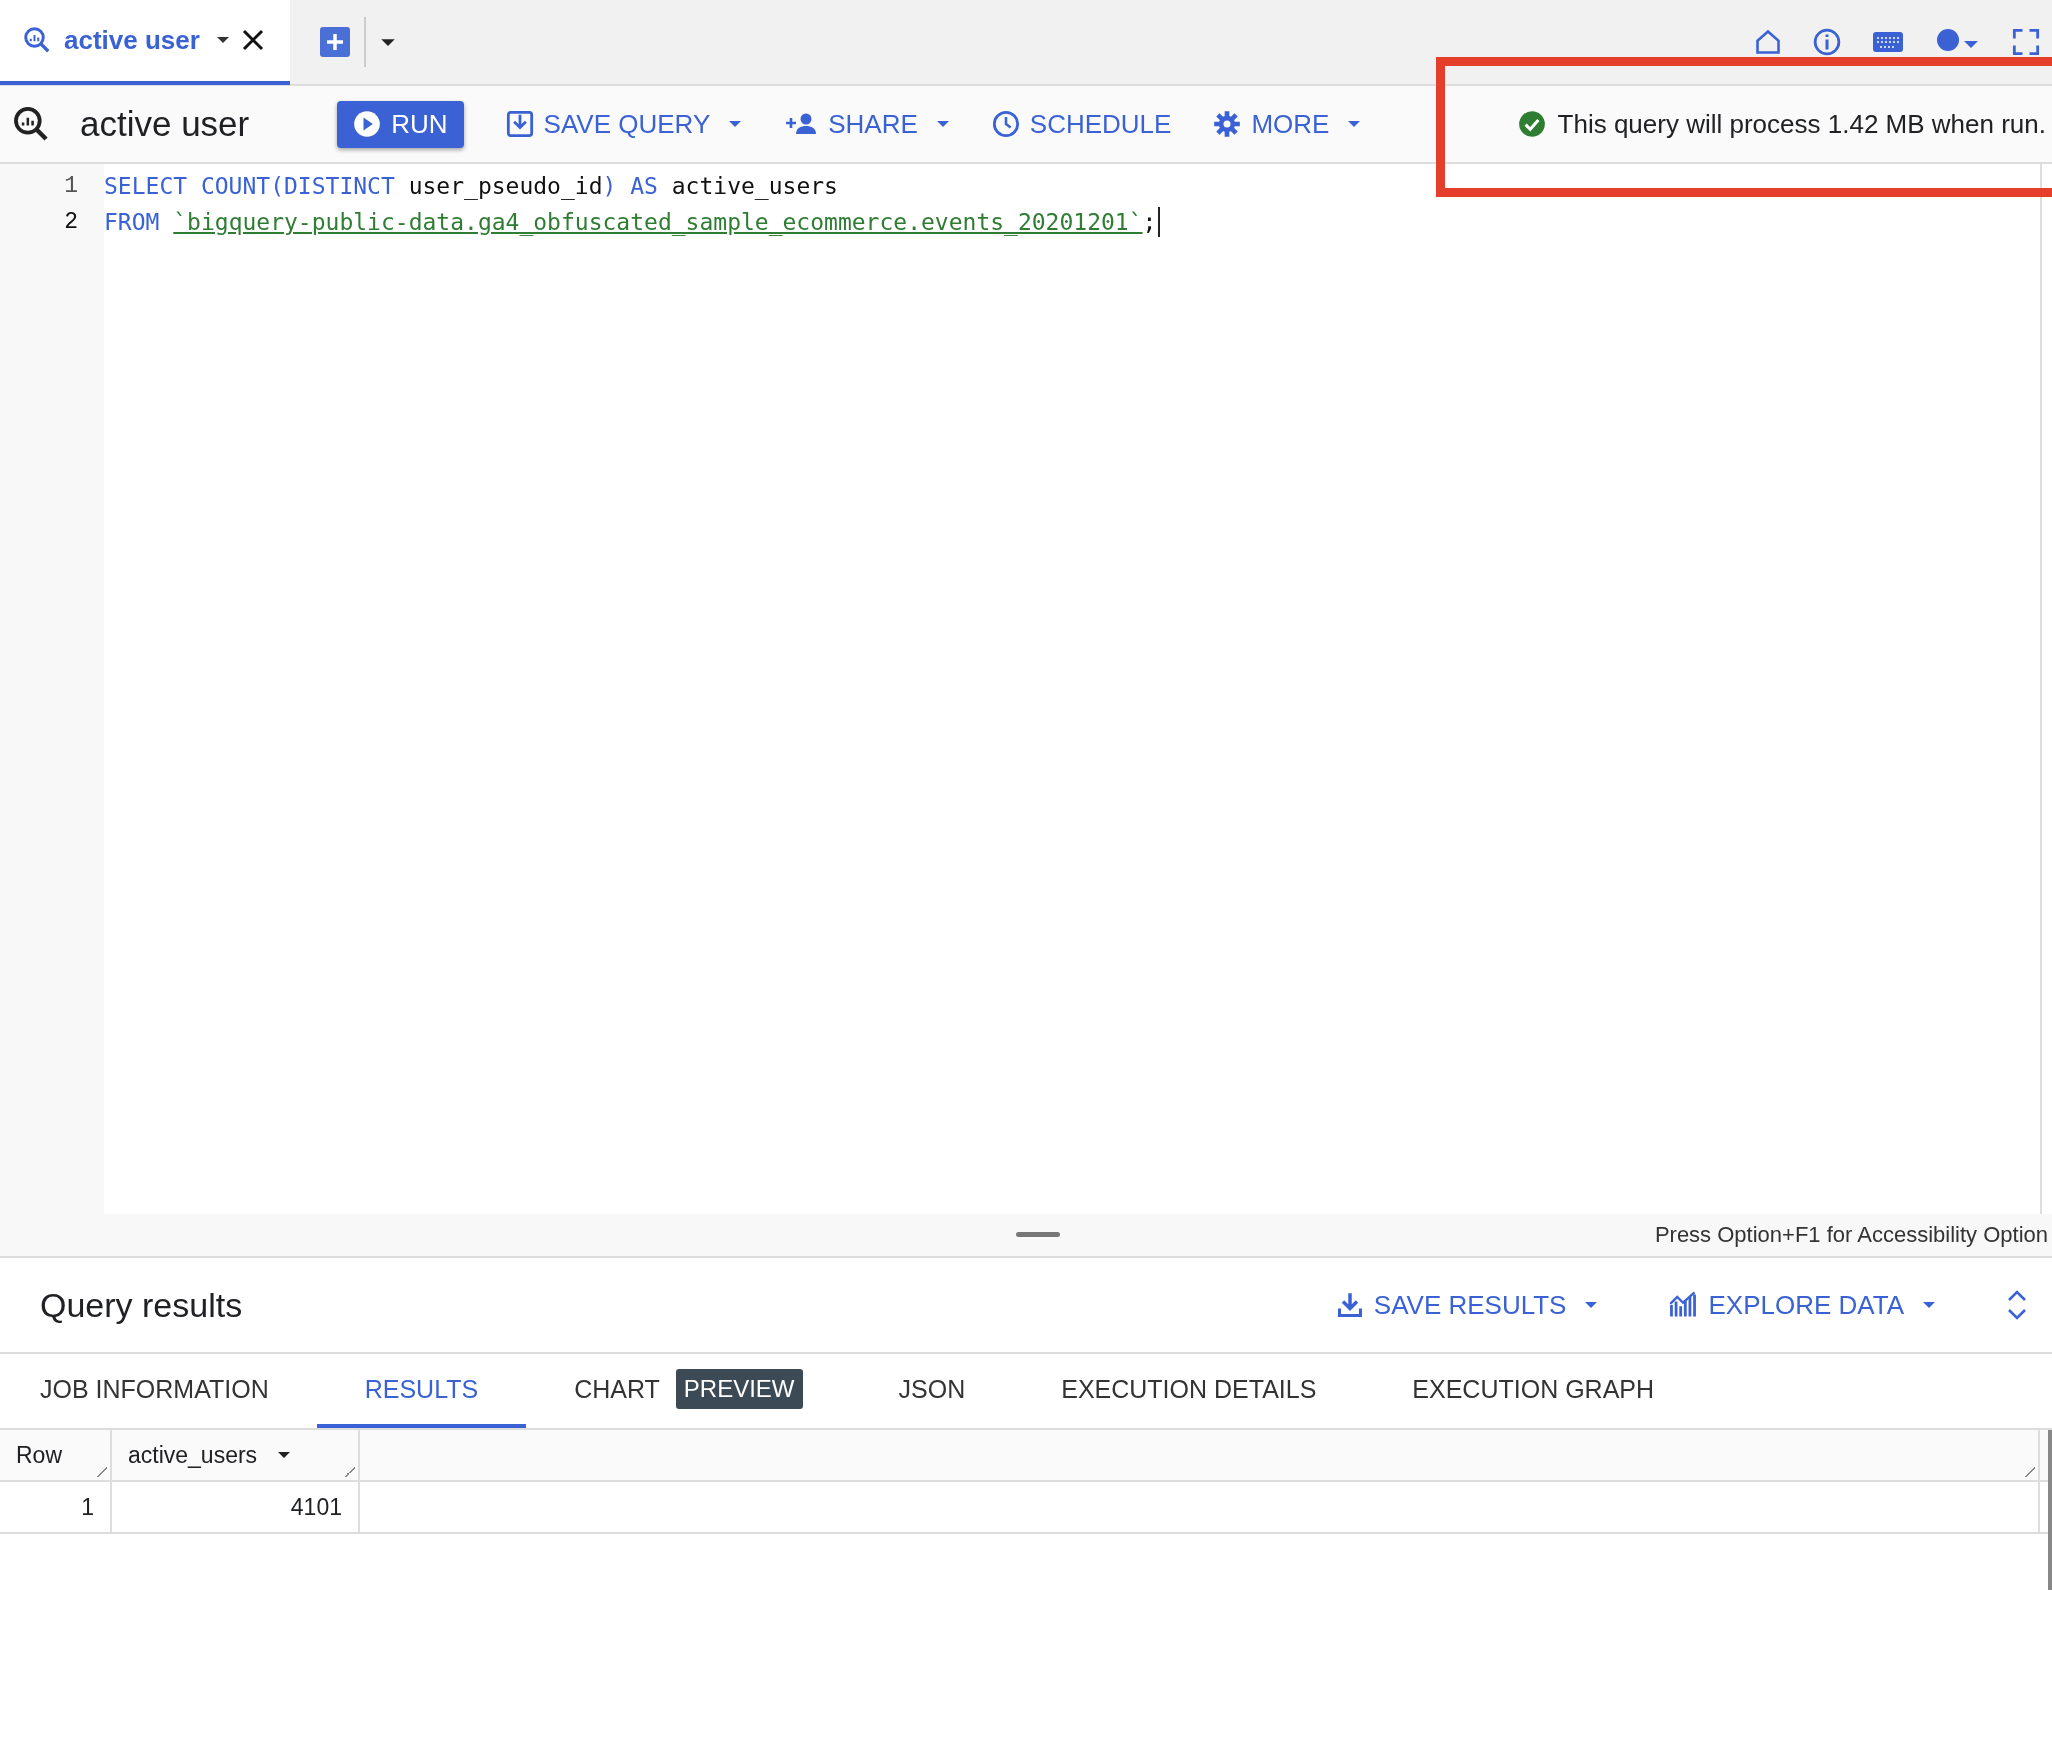 The height and width of the screenshot is (1754, 2052). What do you see at coordinates (1531, 124) in the screenshot?
I see `check-circle-icon` at bounding box center [1531, 124].